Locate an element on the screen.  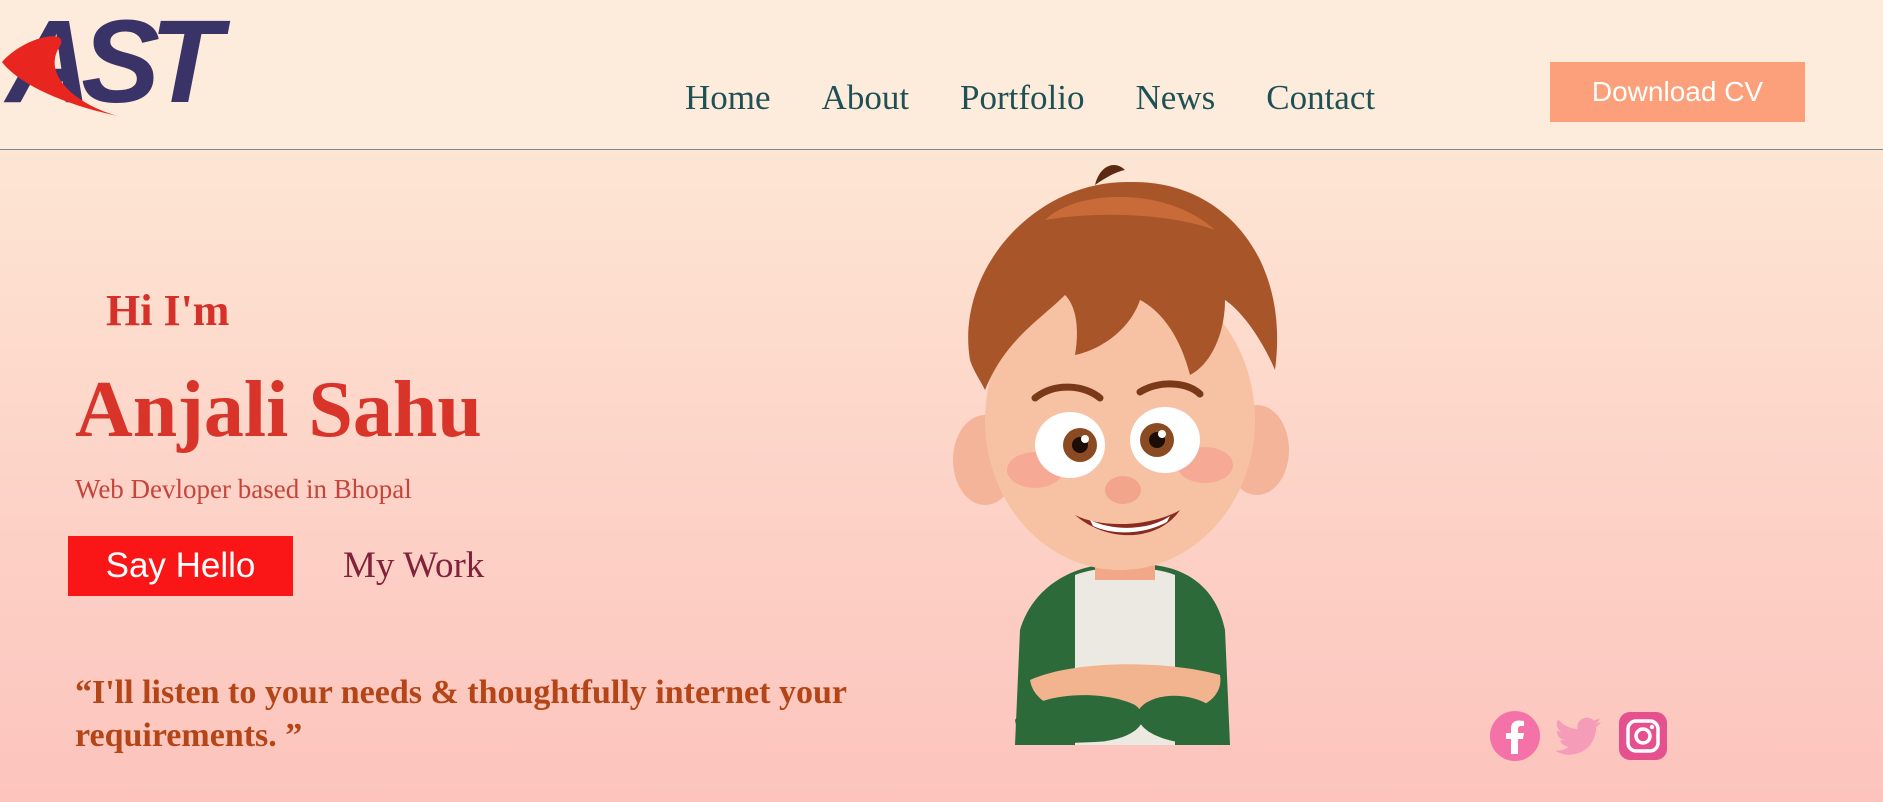
hero-subtitle: Web Devloper based in Bhopal is located at coordinates (243, 489).